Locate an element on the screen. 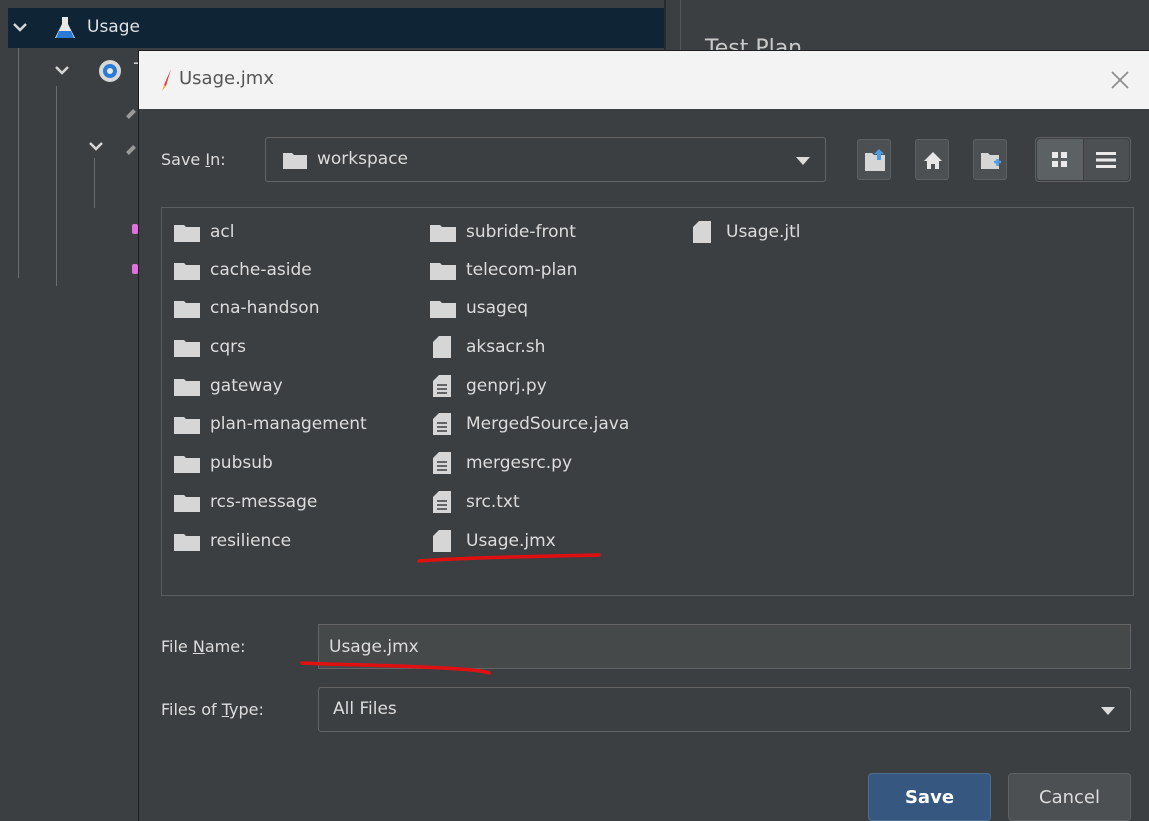 The image size is (1149, 821). file-name-label: File Name: is located at coordinates (203, 646).